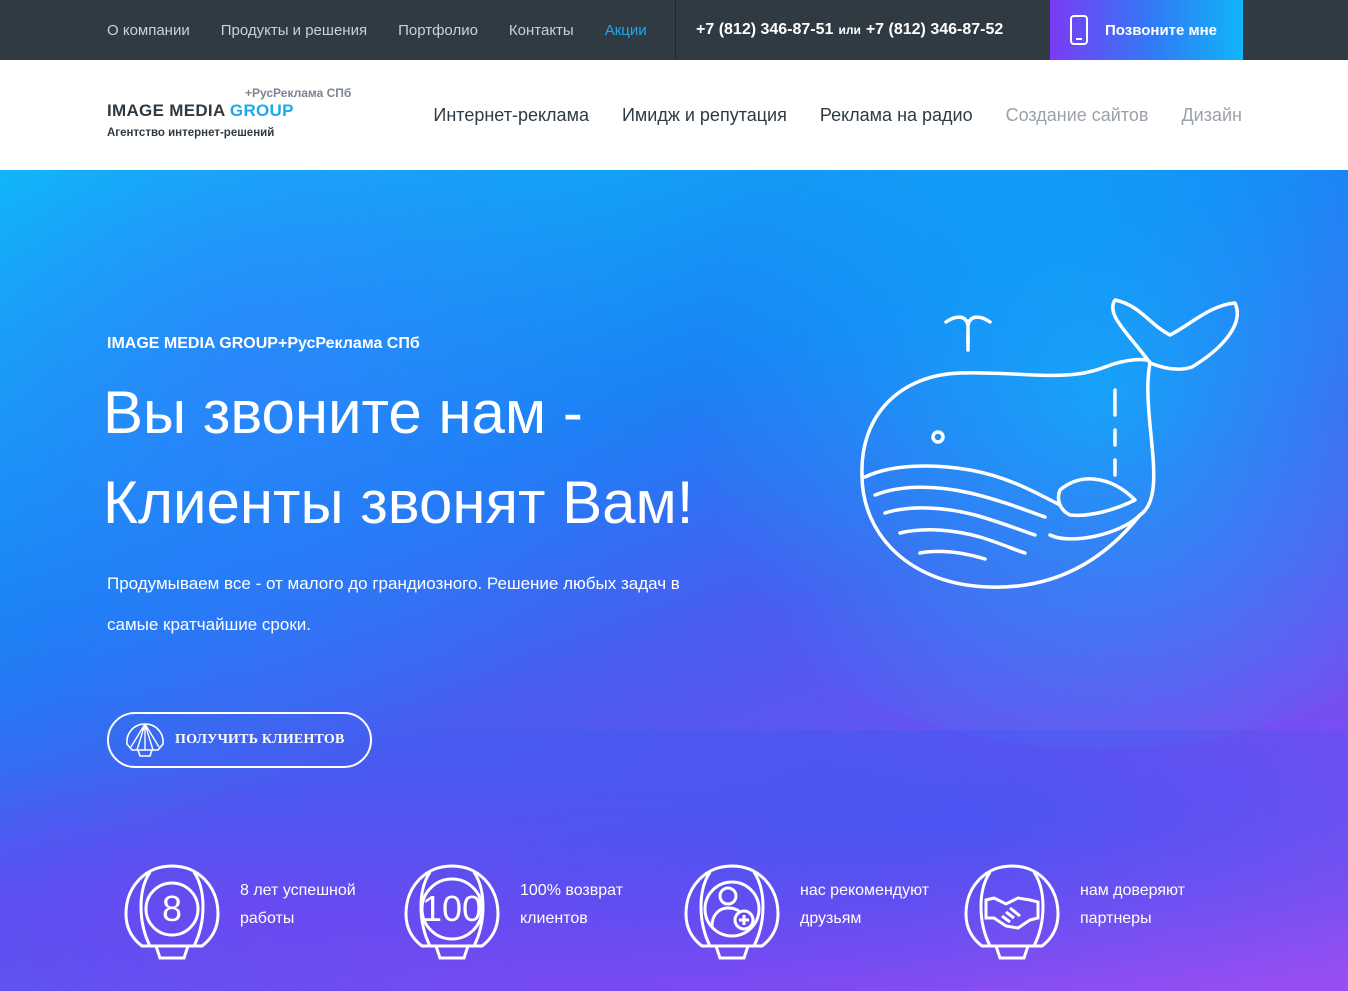  Describe the element at coordinates (1132, 890) in the screenshot. I see `stat-partners-line-1: нам доверяют` at that location.